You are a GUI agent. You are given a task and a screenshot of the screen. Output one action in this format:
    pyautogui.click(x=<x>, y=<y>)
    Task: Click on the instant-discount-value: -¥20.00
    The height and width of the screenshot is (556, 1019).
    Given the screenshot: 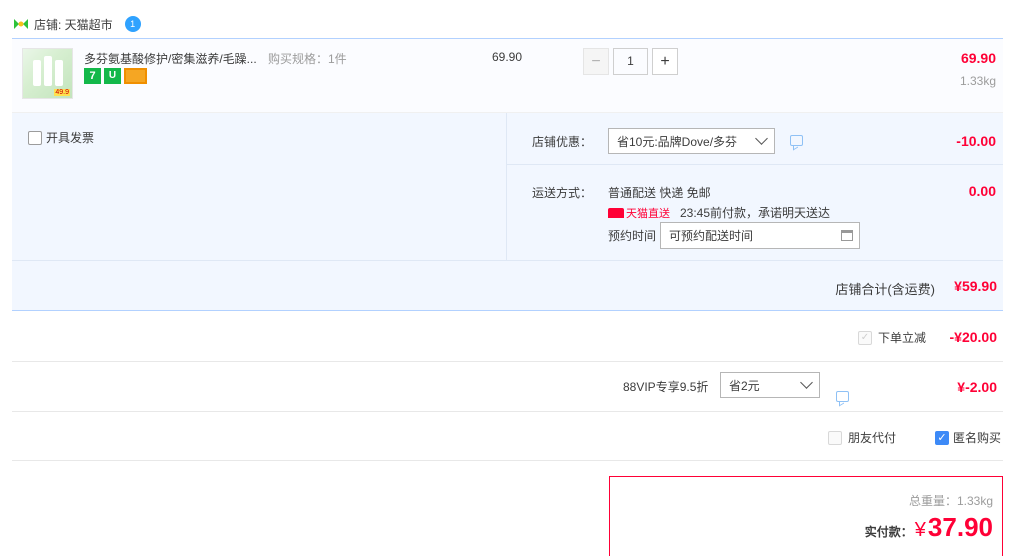 What is the action you would take?
    pyautogui.click(x=973, y=337)
    